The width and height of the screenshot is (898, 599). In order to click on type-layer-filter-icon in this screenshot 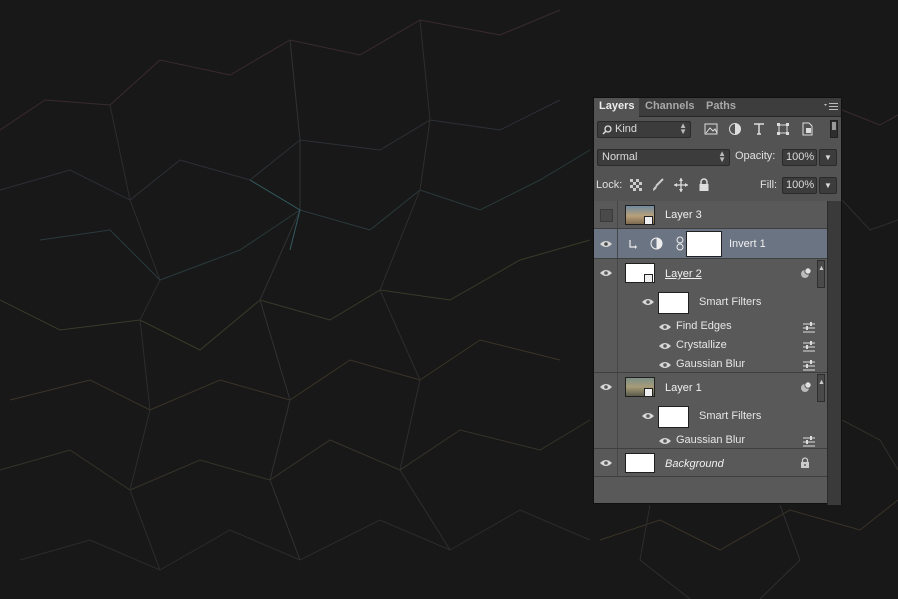, I will do `click(759, 129)`.